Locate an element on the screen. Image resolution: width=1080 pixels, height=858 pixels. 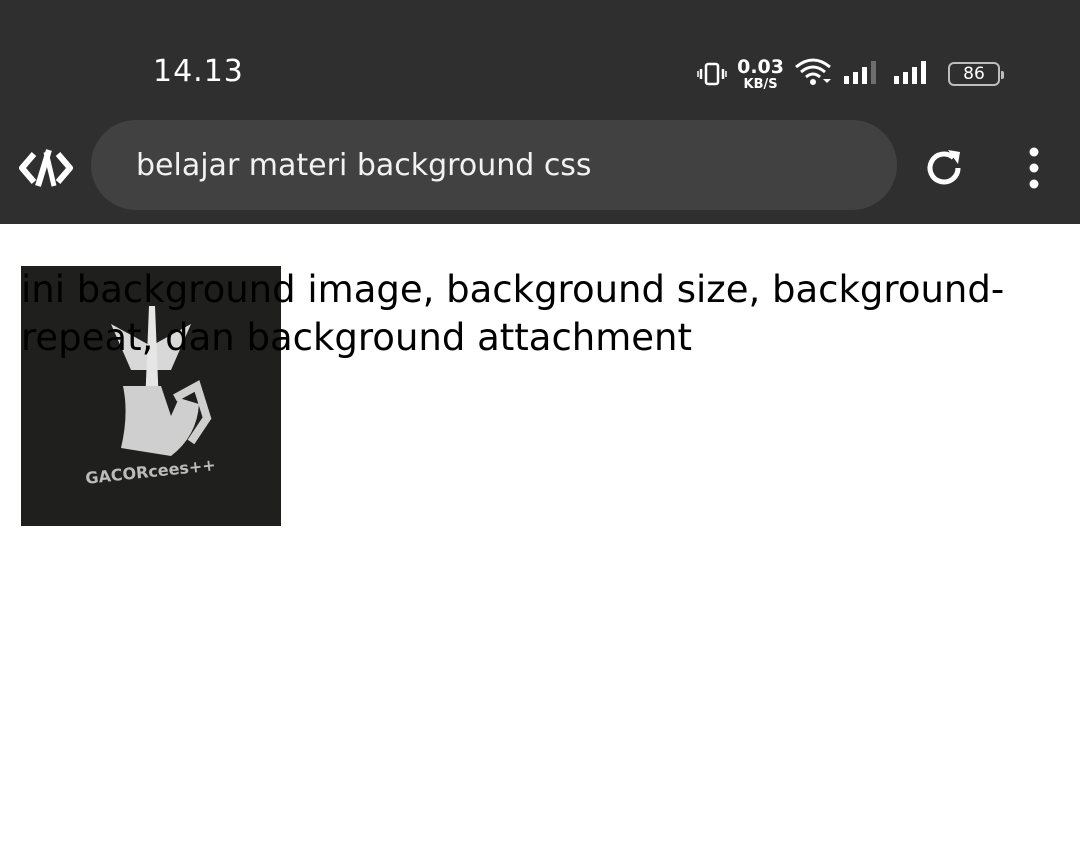
status-icons: 0.03 KB/S 86 is located at coordinates (850, 74).